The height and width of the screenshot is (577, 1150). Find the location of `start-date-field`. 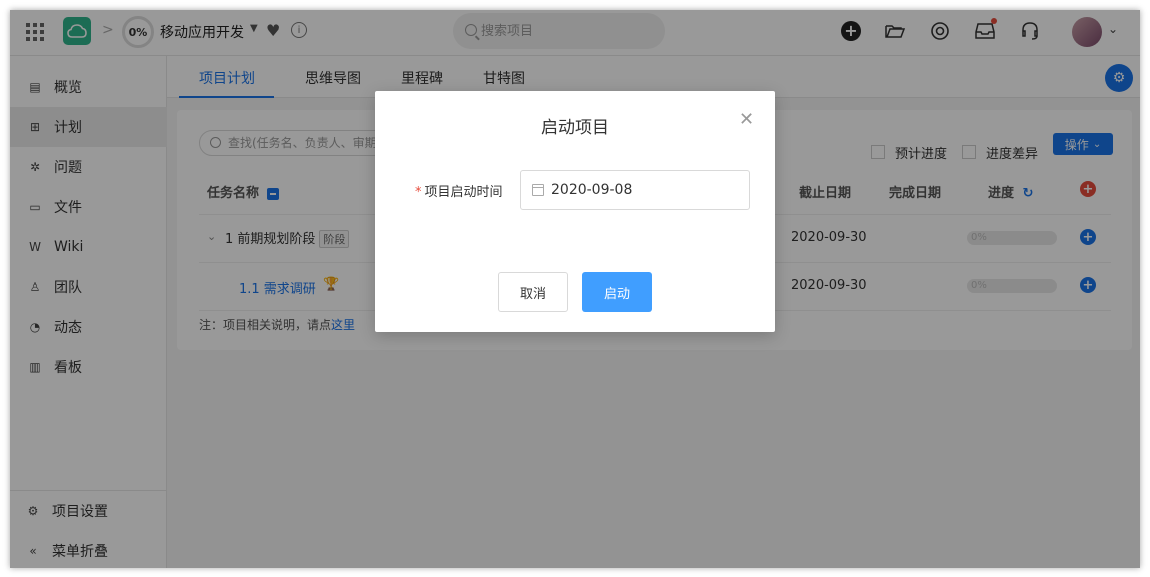

start-date-field is located at coordinates (635, 190).